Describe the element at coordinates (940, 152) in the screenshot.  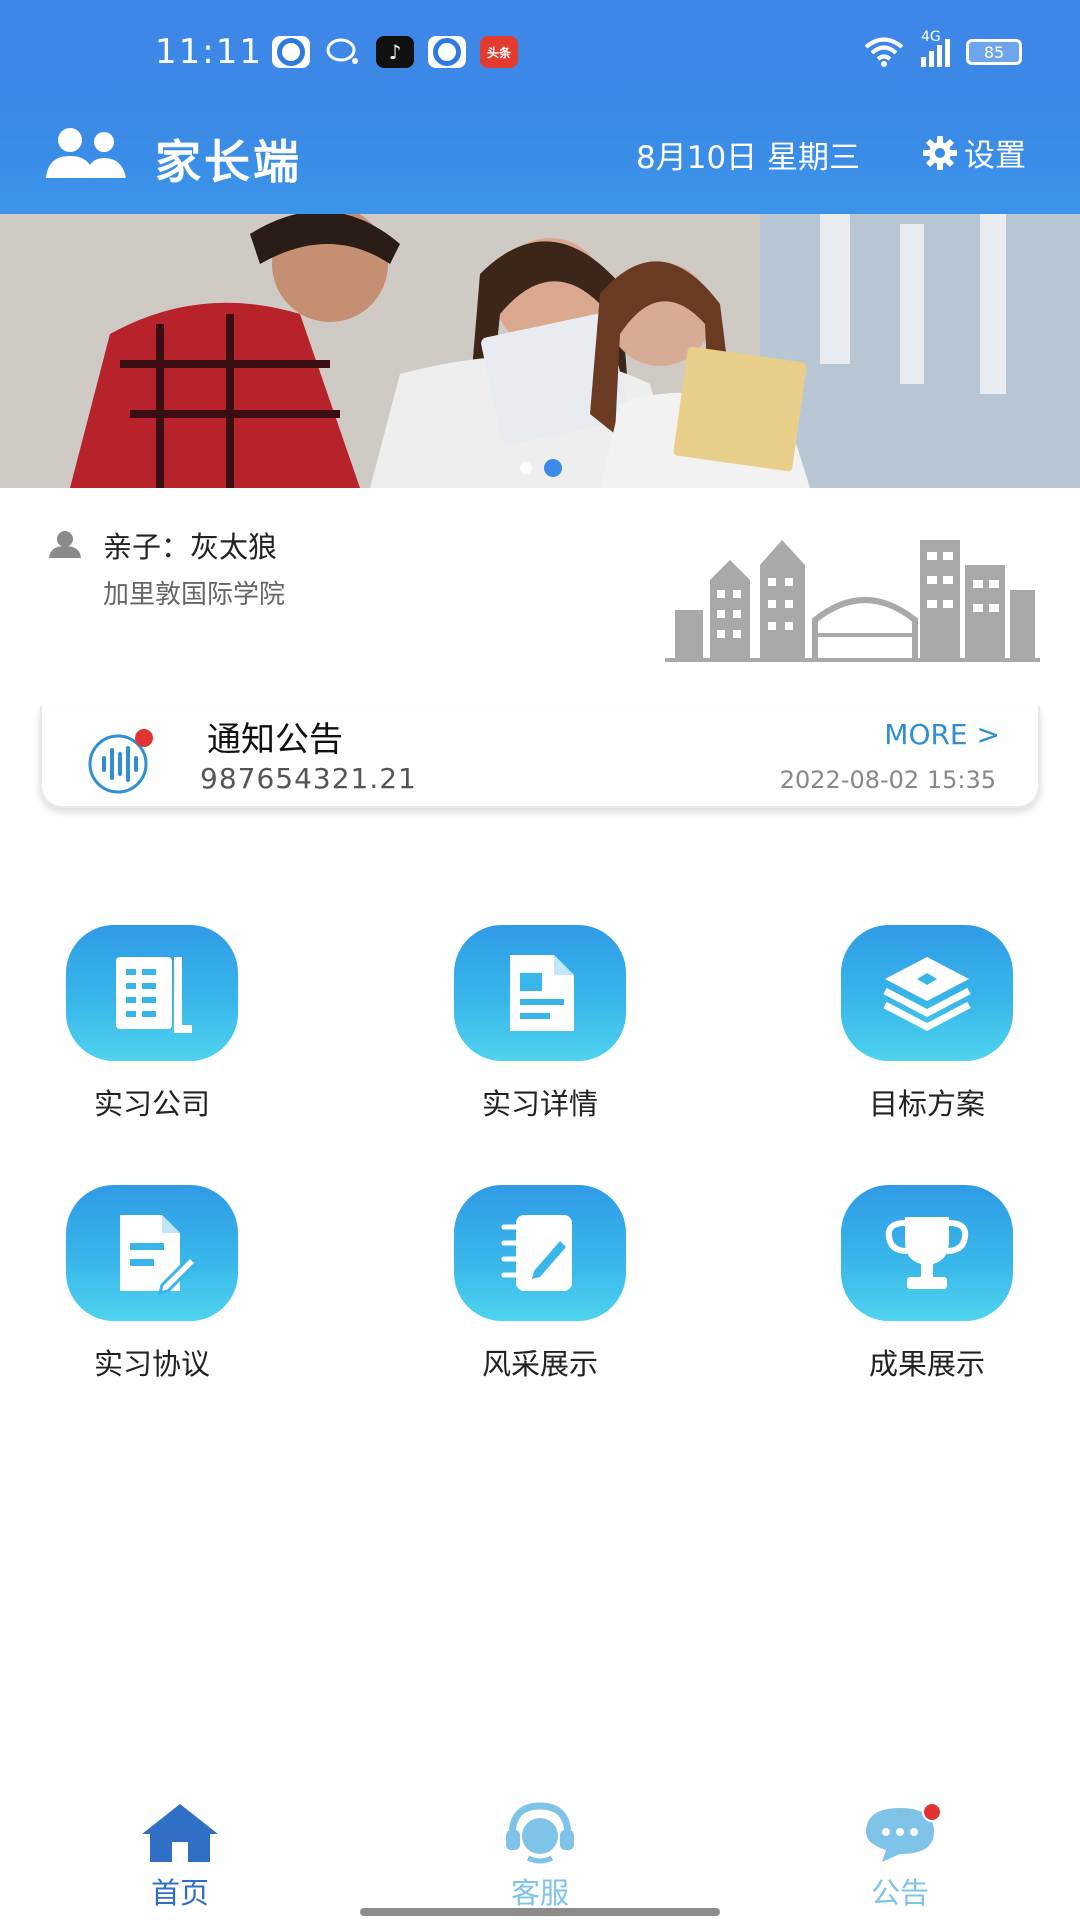
I see `gear-icon` at that location.